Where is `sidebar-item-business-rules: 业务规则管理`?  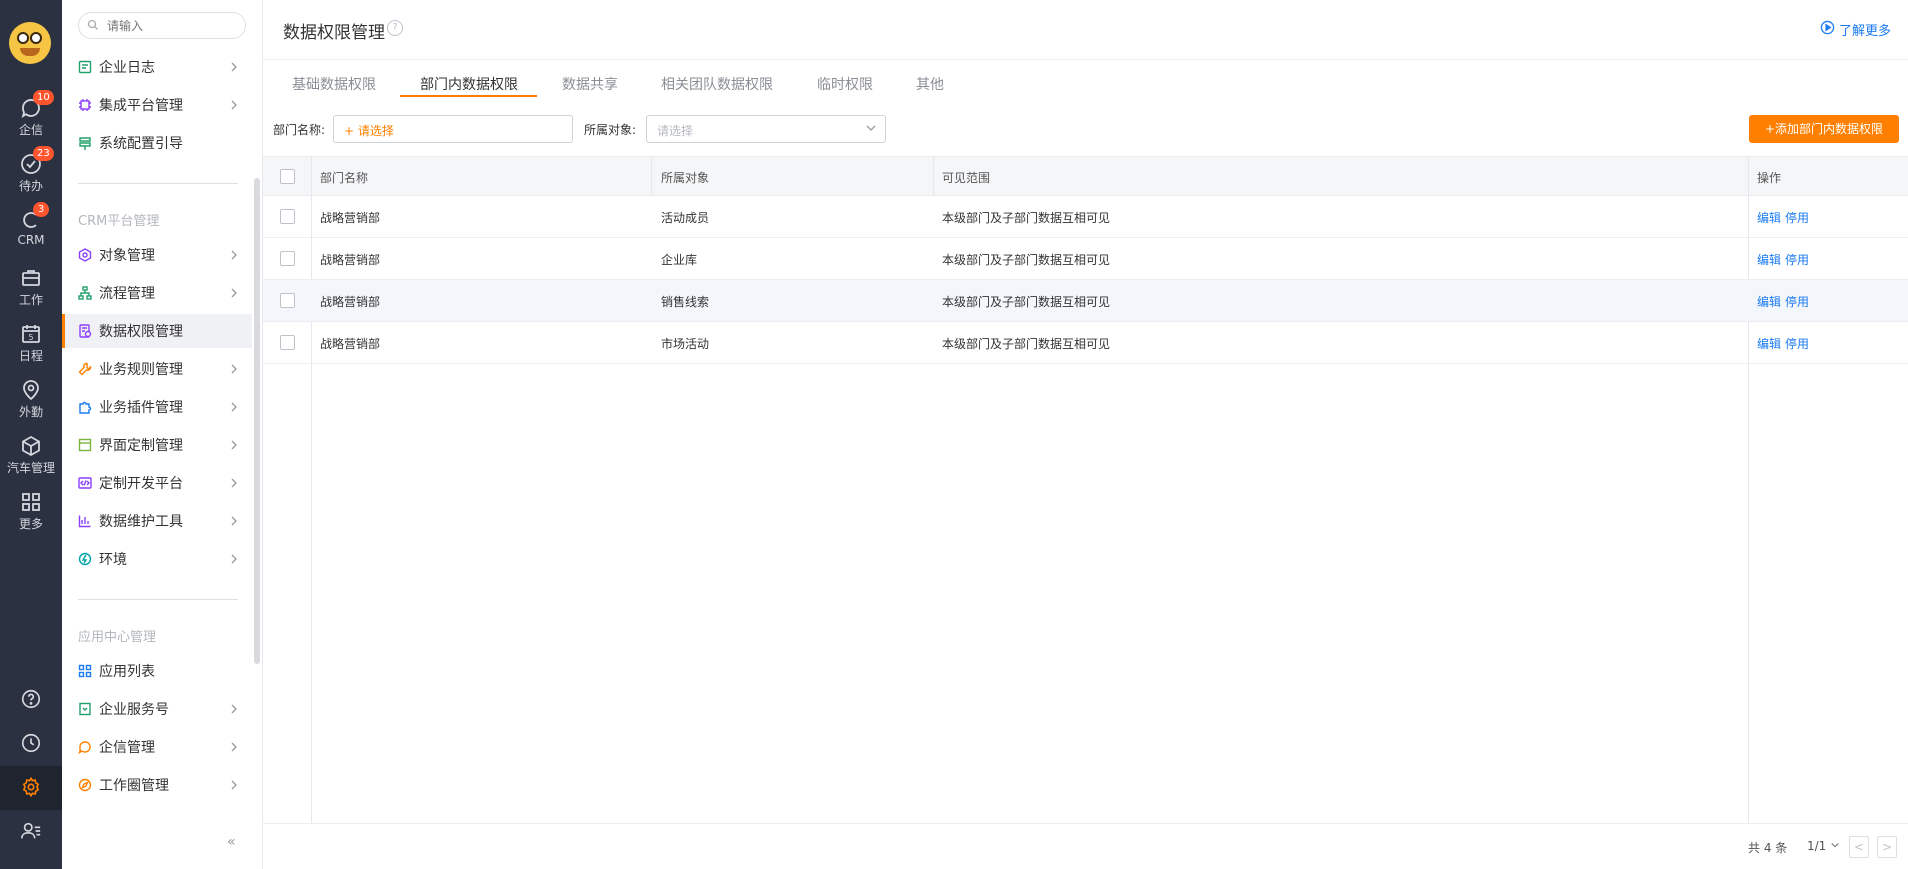
sidebar-item-business-rules: 业务规则管理 is located at coordinates (157, 369).